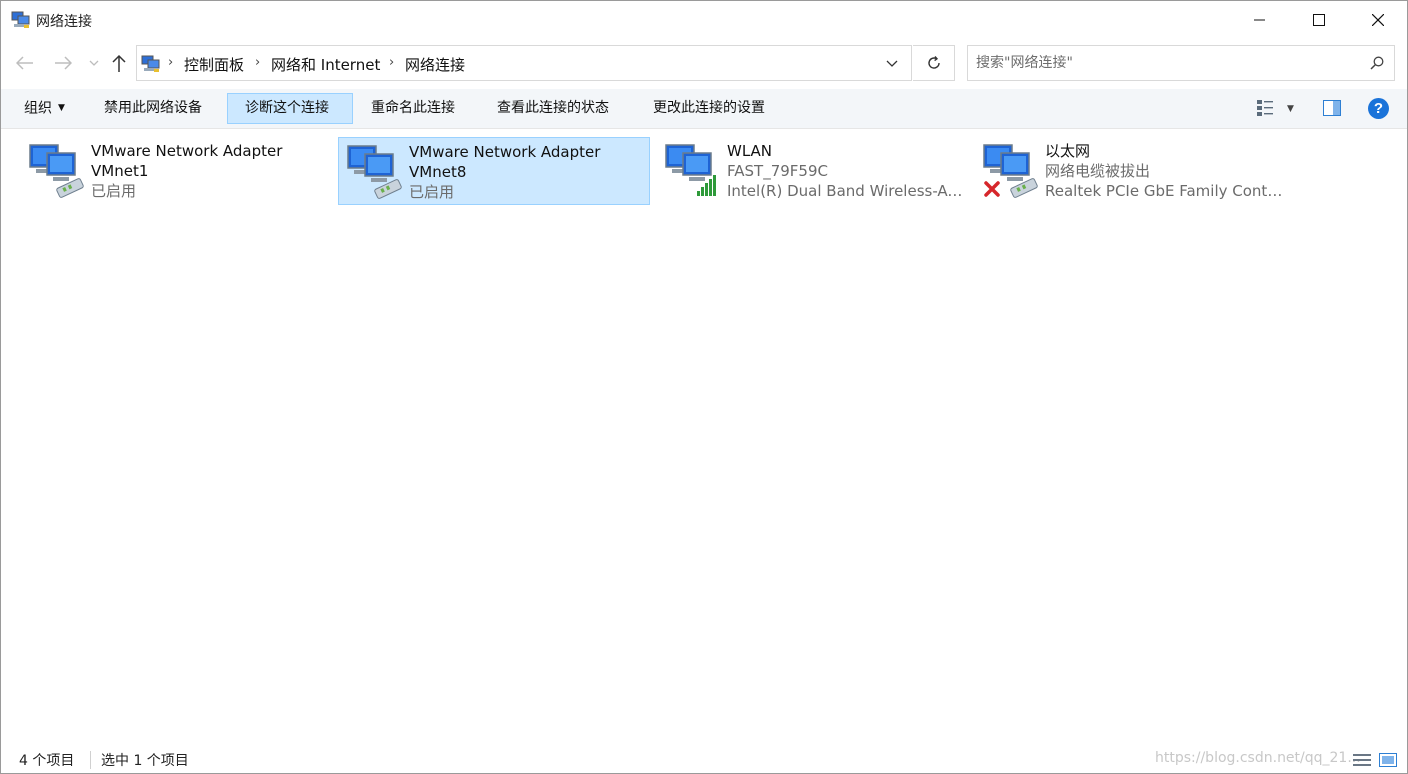 Image resolution: width=1408 pixels, height=774 pixels. Describe the element at coordinates (1010, 171) in the screenshot. I see `ethernet-disconnected-icon` at that location.